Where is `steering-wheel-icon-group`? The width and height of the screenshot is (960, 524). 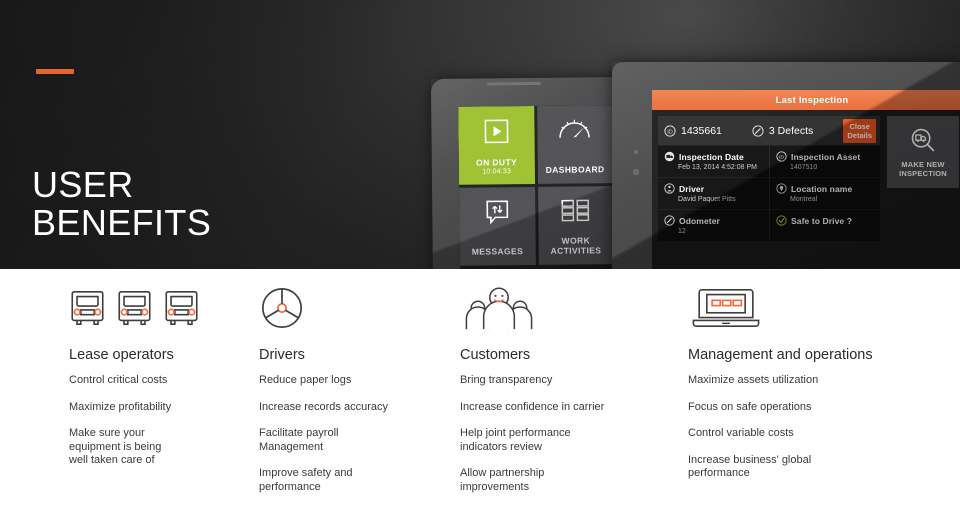
steering-wheel-icon-group is located at coordinates (354, 299).